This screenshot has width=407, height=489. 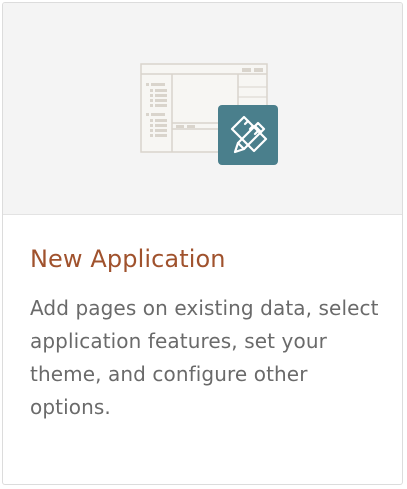 What do you see at coordinates (205, 259) in the screenshot?
I see `card-title: New Application` at bounding box center [205, 259].